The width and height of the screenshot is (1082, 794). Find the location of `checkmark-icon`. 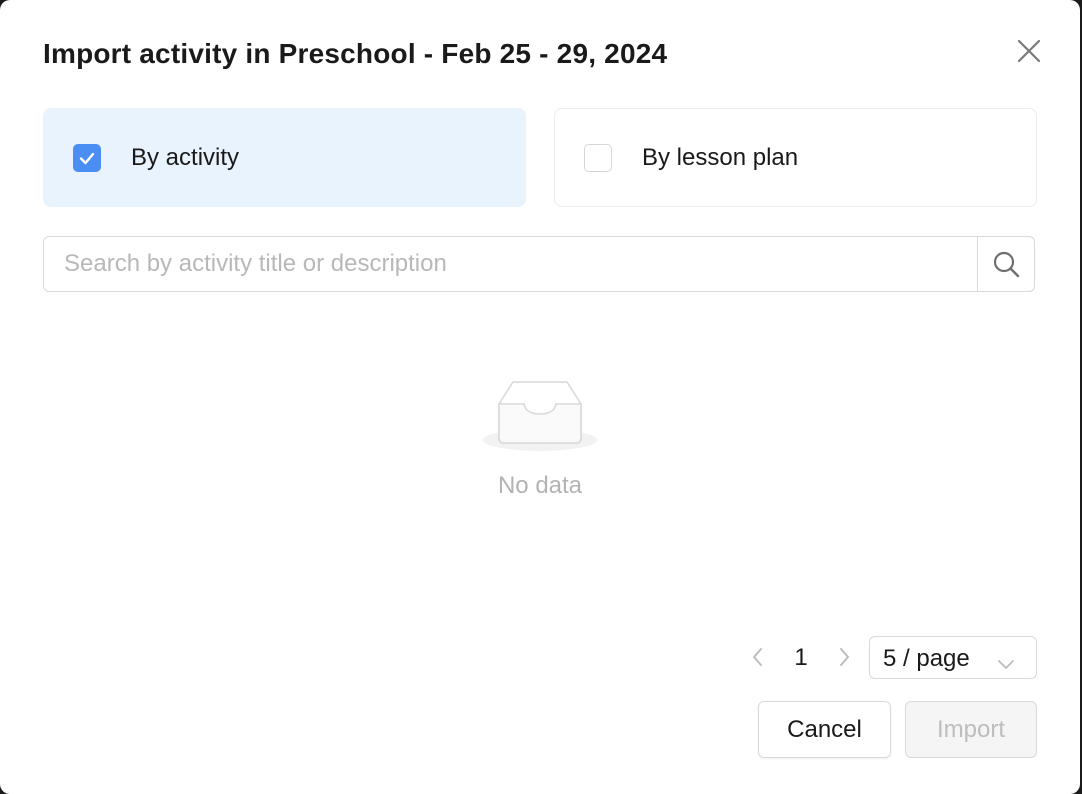

checkmark-icon is located at coordinates (87, 158).